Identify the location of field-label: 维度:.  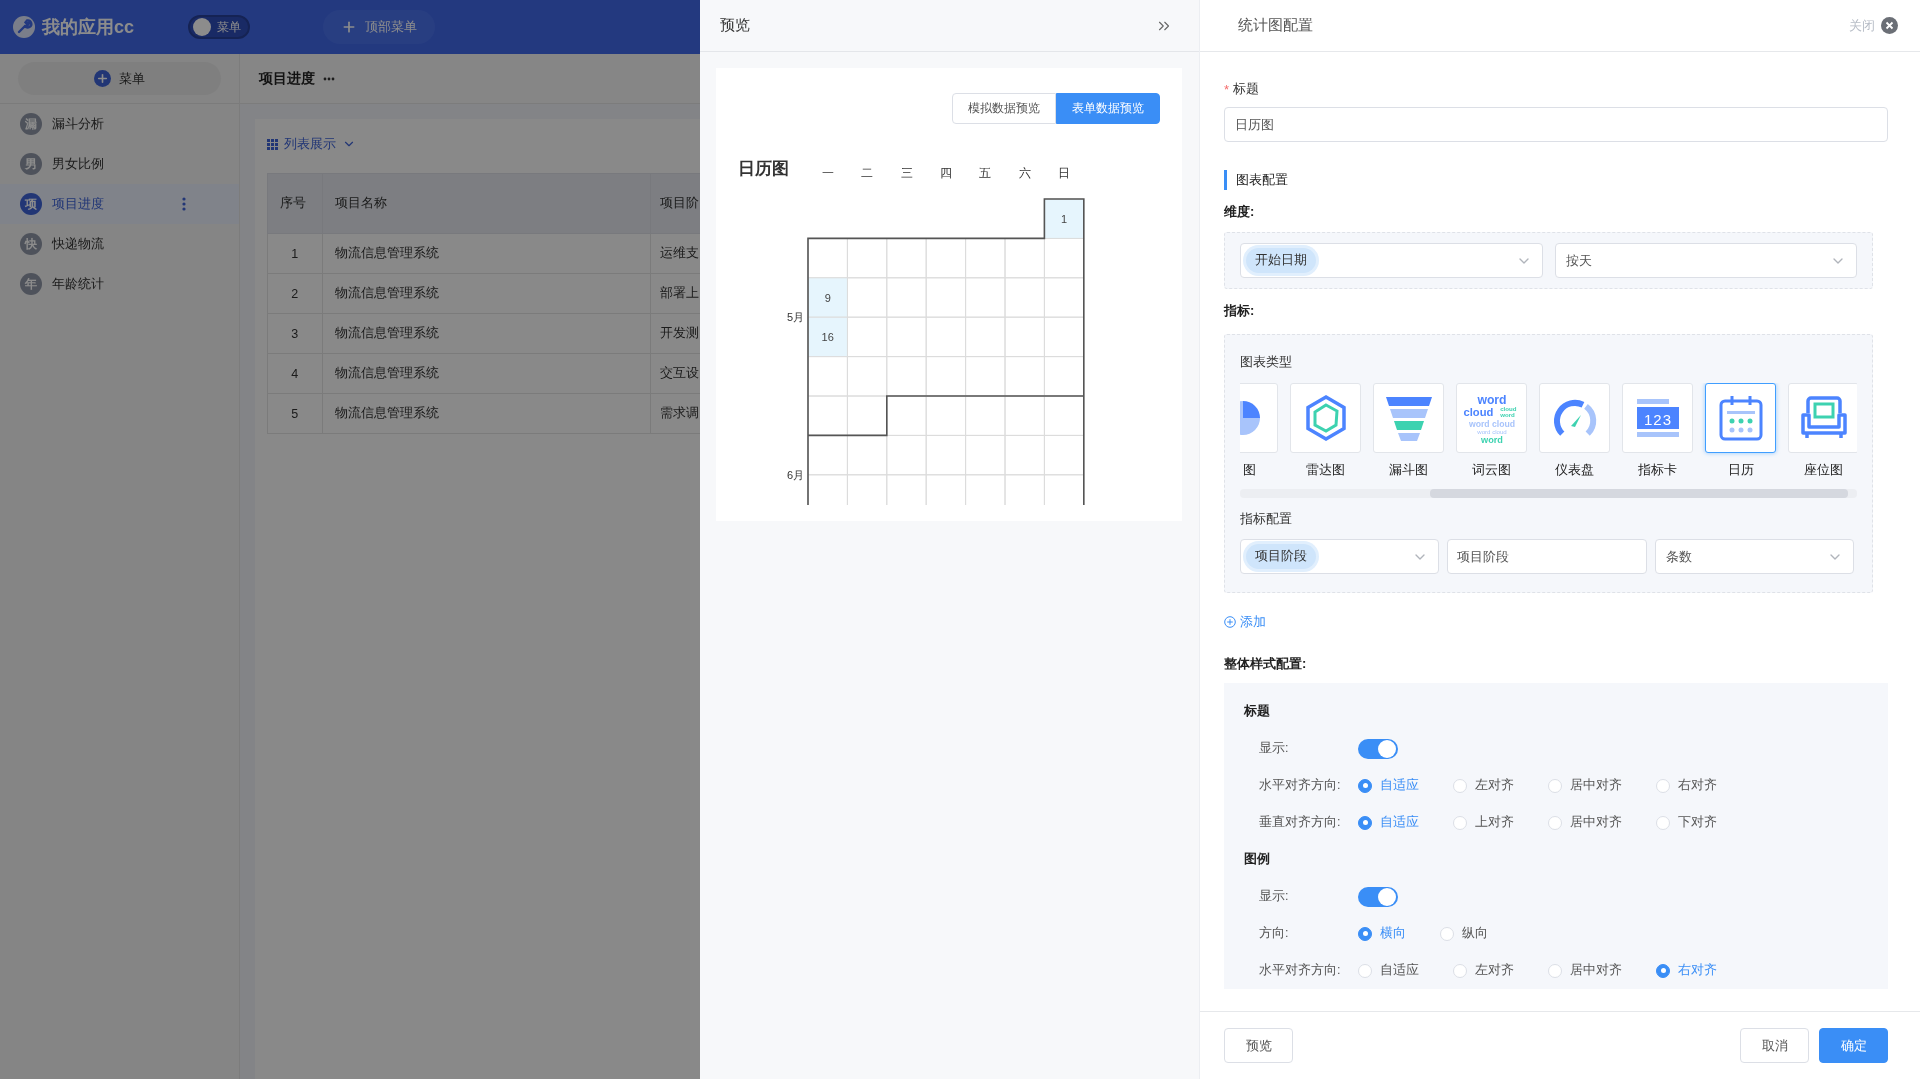
(1240, 212).